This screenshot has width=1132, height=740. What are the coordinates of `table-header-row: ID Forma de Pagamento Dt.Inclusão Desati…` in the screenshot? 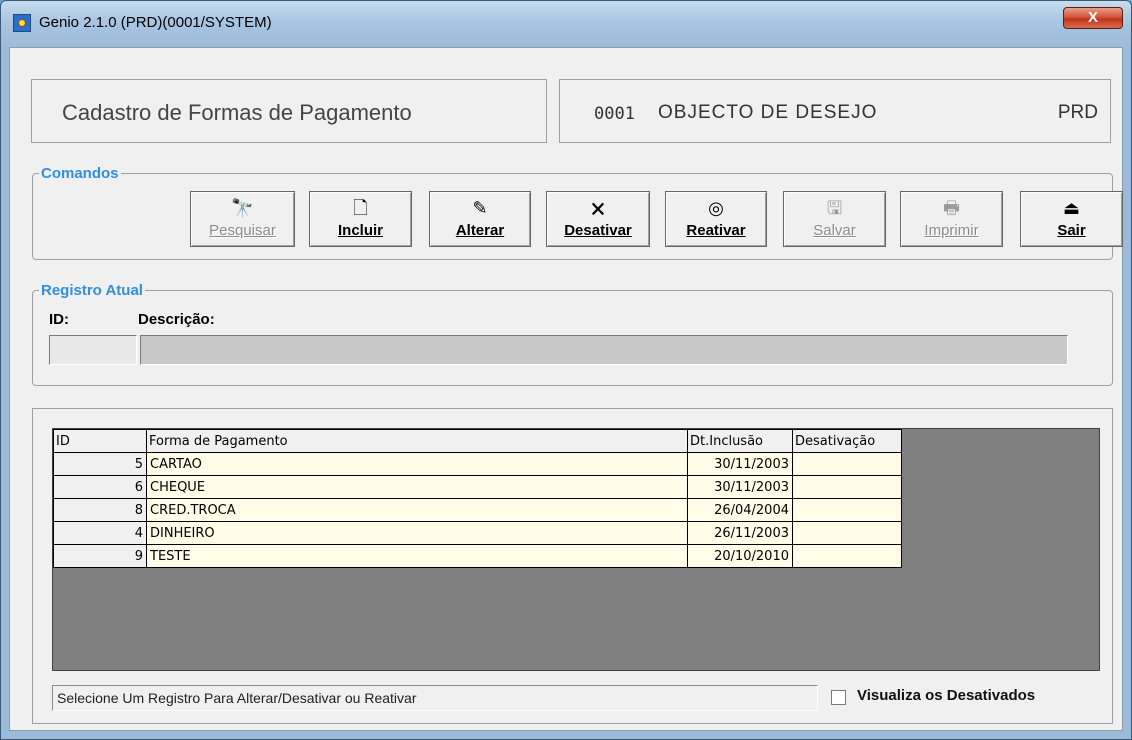 It's located at (477, 441).